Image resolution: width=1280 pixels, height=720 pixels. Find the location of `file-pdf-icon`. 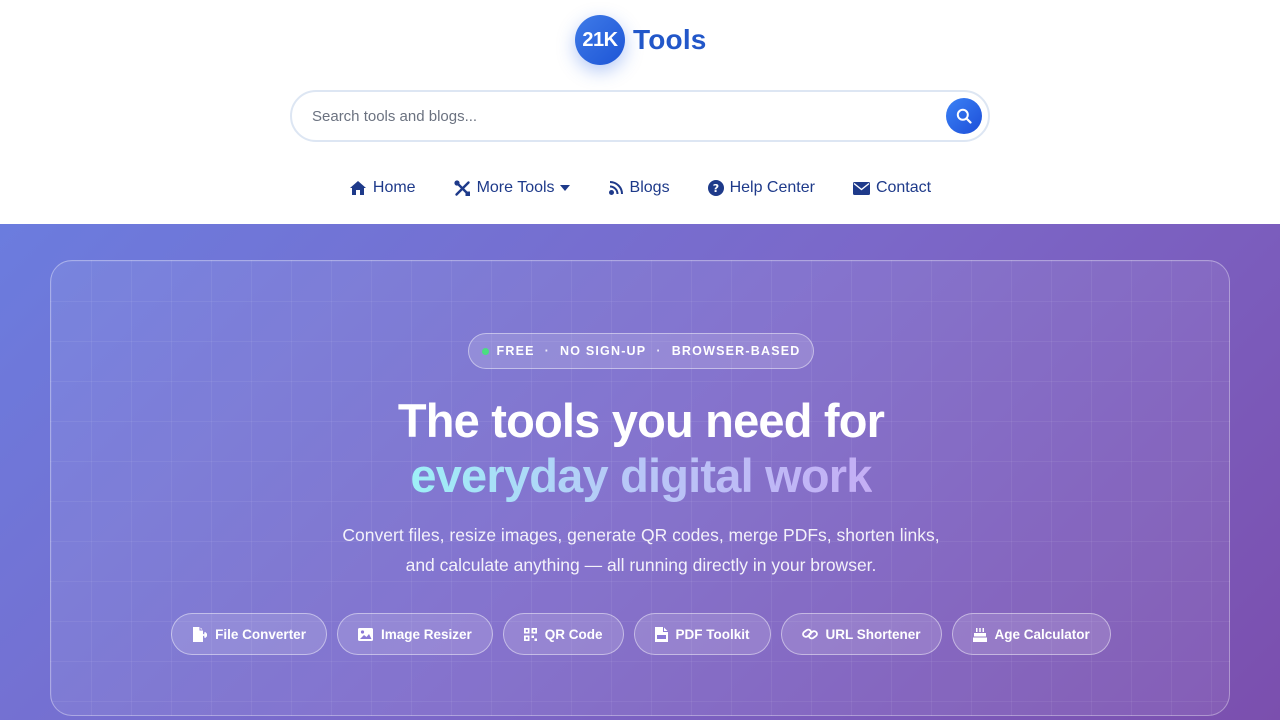

file-pdf-icon is located at coordinates (661, 634).